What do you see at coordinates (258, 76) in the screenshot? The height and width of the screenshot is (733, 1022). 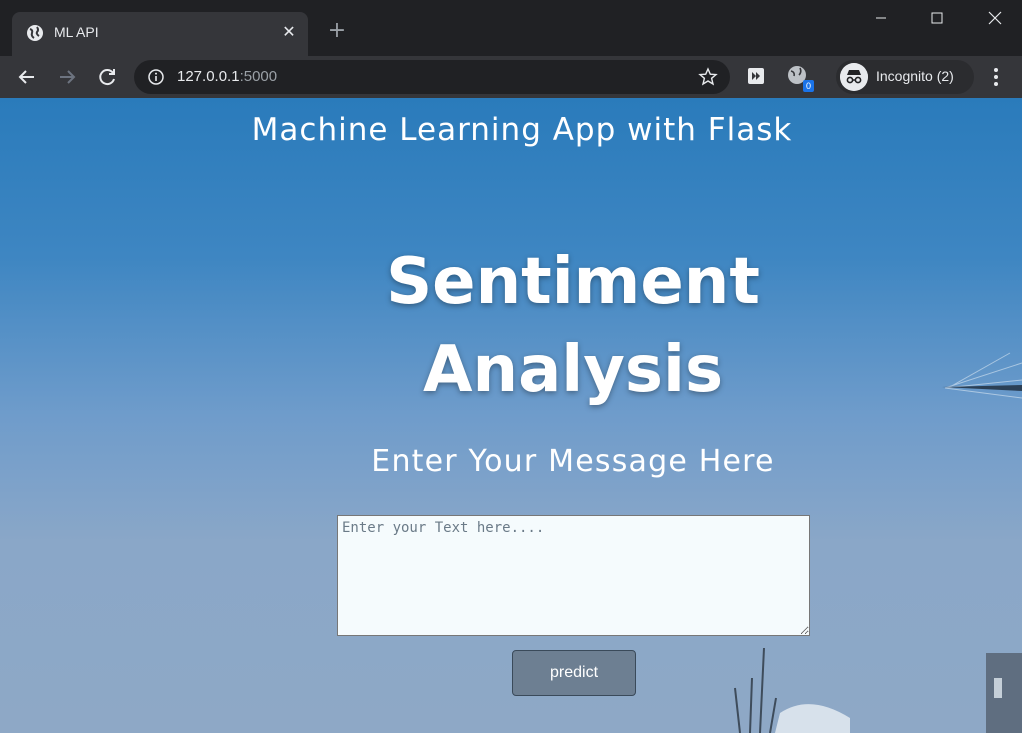 I see `url-port: :5000` at bounding box center [258, 76].